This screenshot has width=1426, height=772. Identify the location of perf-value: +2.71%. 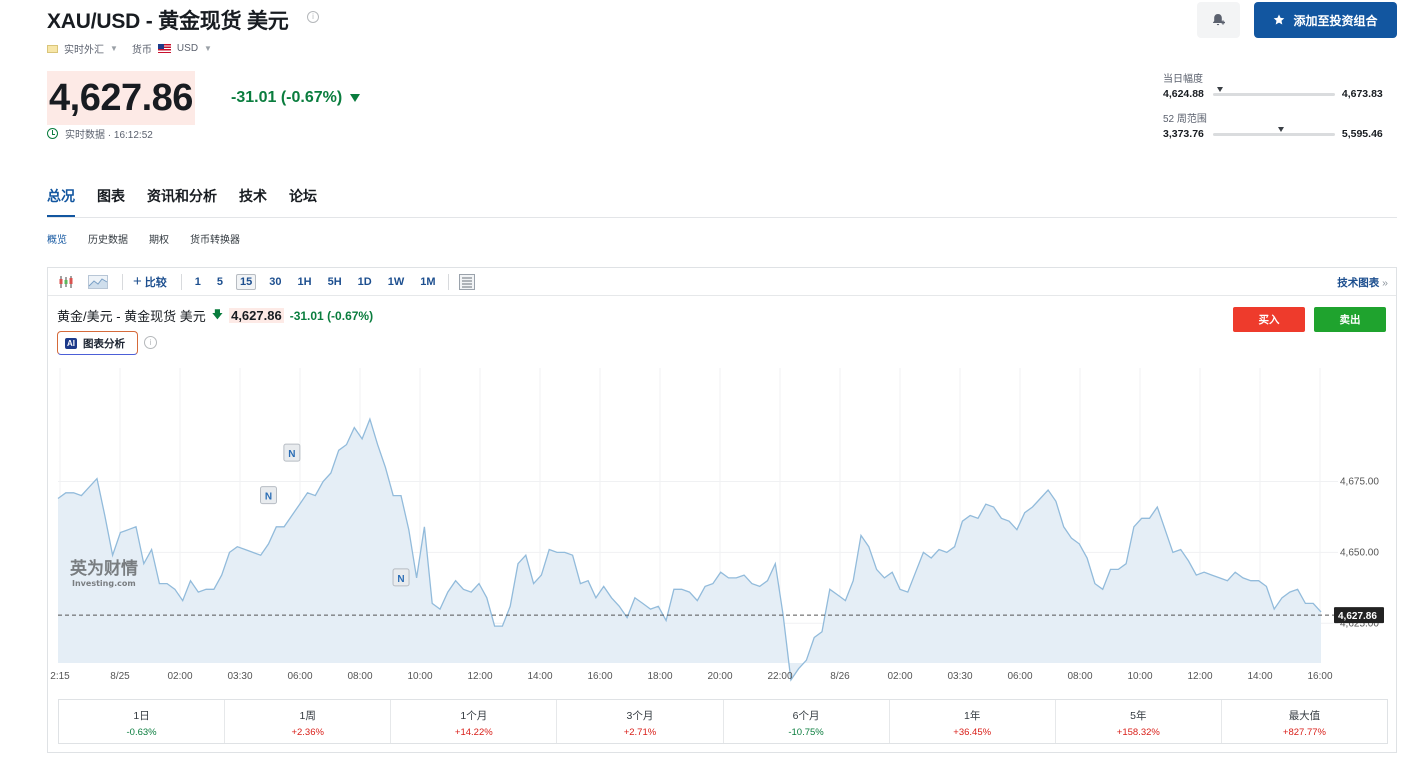
(640, 732).